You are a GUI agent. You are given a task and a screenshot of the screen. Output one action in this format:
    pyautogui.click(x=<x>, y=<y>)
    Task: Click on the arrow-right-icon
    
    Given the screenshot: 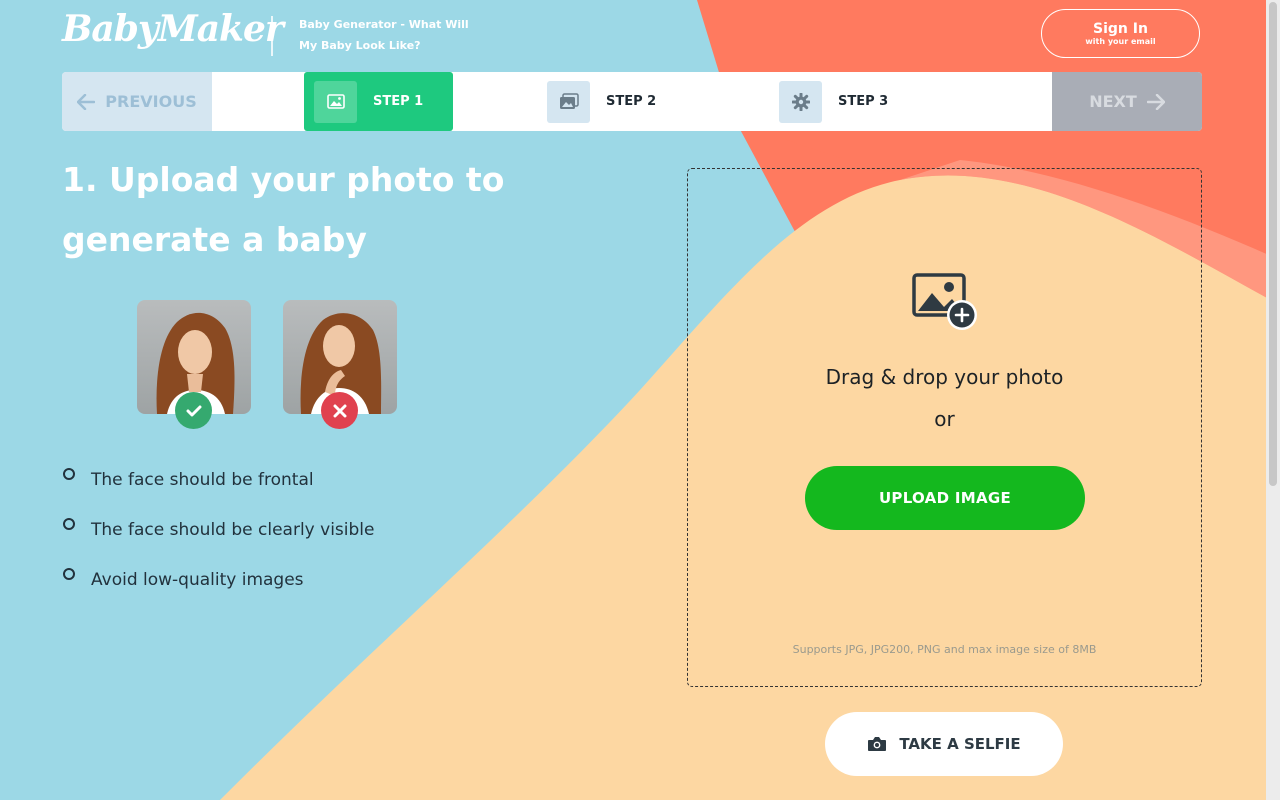 What is the action you would take?
    pyautogui.click(x=1155, y=101)
    